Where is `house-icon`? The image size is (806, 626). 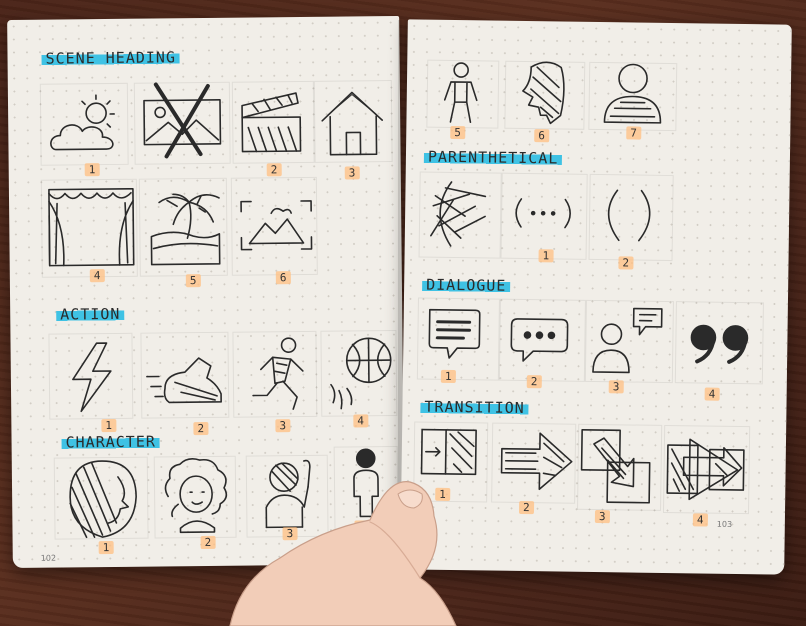 house-icon is located at coordinates (352, 123).